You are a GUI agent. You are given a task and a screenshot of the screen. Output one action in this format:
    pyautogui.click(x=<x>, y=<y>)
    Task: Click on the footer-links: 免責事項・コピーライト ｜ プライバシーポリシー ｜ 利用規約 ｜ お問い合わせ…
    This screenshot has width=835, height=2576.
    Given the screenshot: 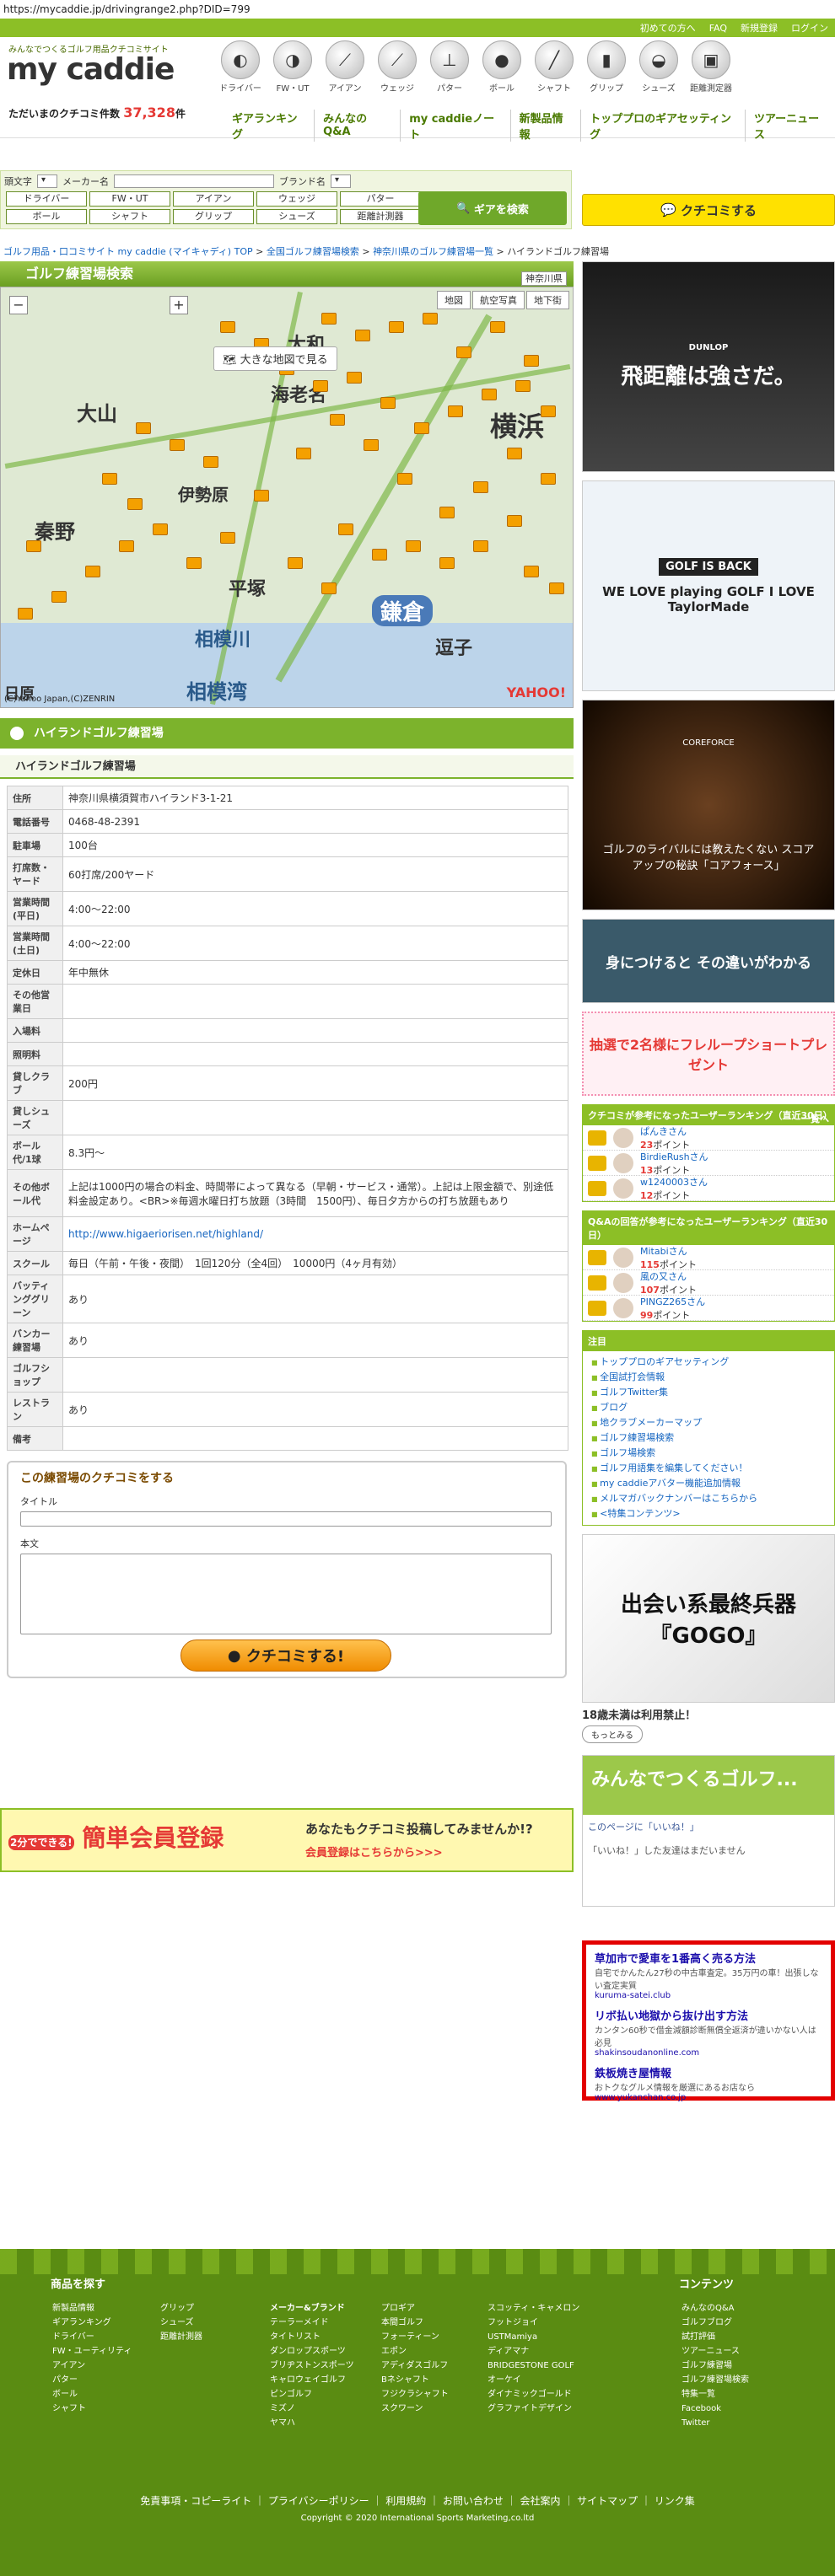 What is the action you would take?
    pyautogui.click(x=417, y=2500)
    